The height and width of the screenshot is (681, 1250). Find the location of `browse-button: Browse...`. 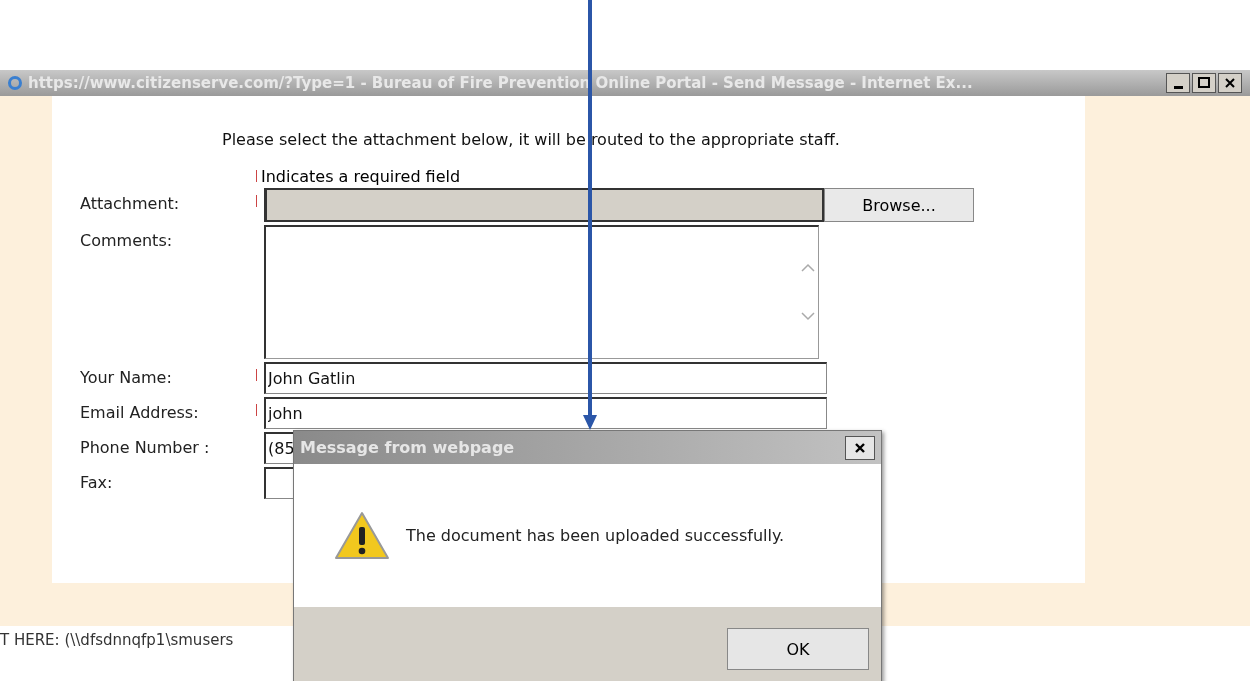

browse-button: Browse... is located at coordinates (899, 205).